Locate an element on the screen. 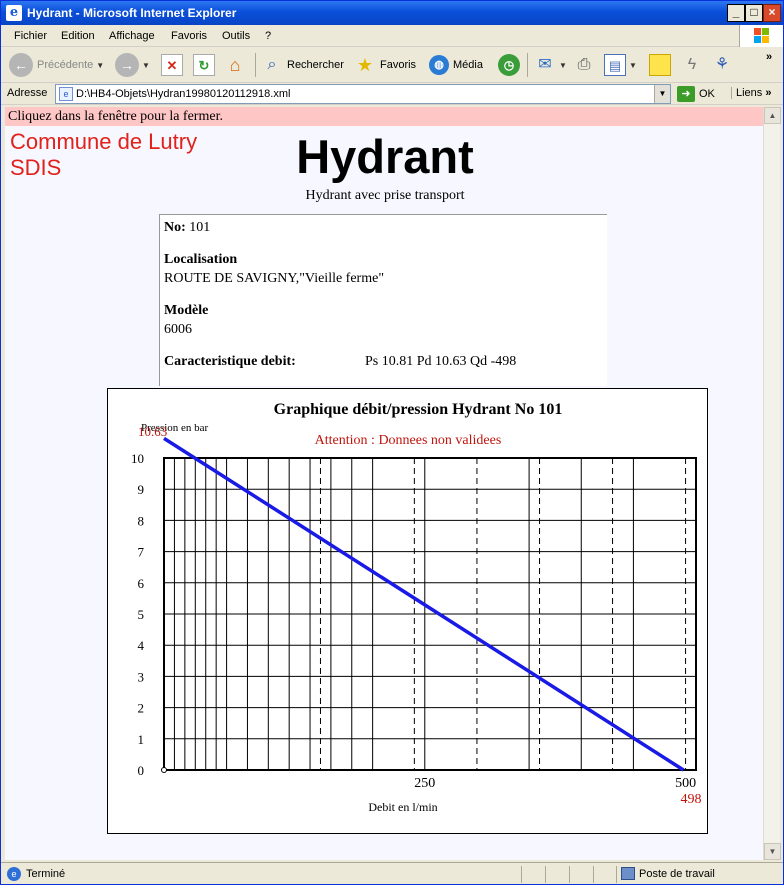 The image size is (784, 885). star-icon: ★ is located at coordinates (365, 65).